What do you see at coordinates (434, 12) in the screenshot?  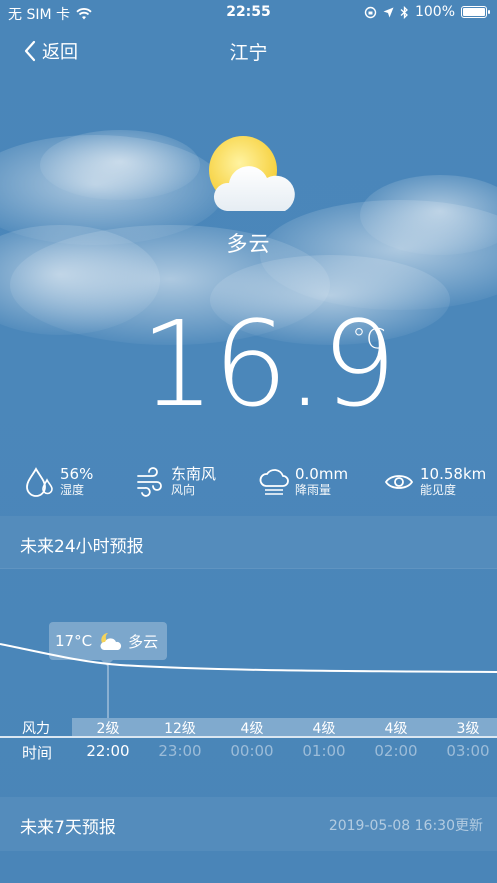 I see `battery-percent: 100%` at bounding box center [434, 12].